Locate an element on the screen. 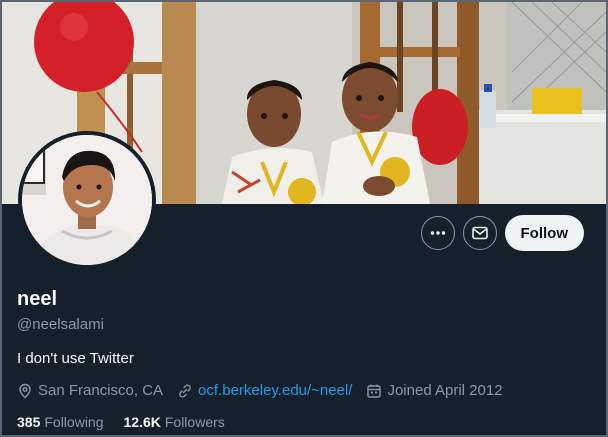 This screenshot has height=437, width=608. more-horizontal-icon is located at coordinates (437, 233).